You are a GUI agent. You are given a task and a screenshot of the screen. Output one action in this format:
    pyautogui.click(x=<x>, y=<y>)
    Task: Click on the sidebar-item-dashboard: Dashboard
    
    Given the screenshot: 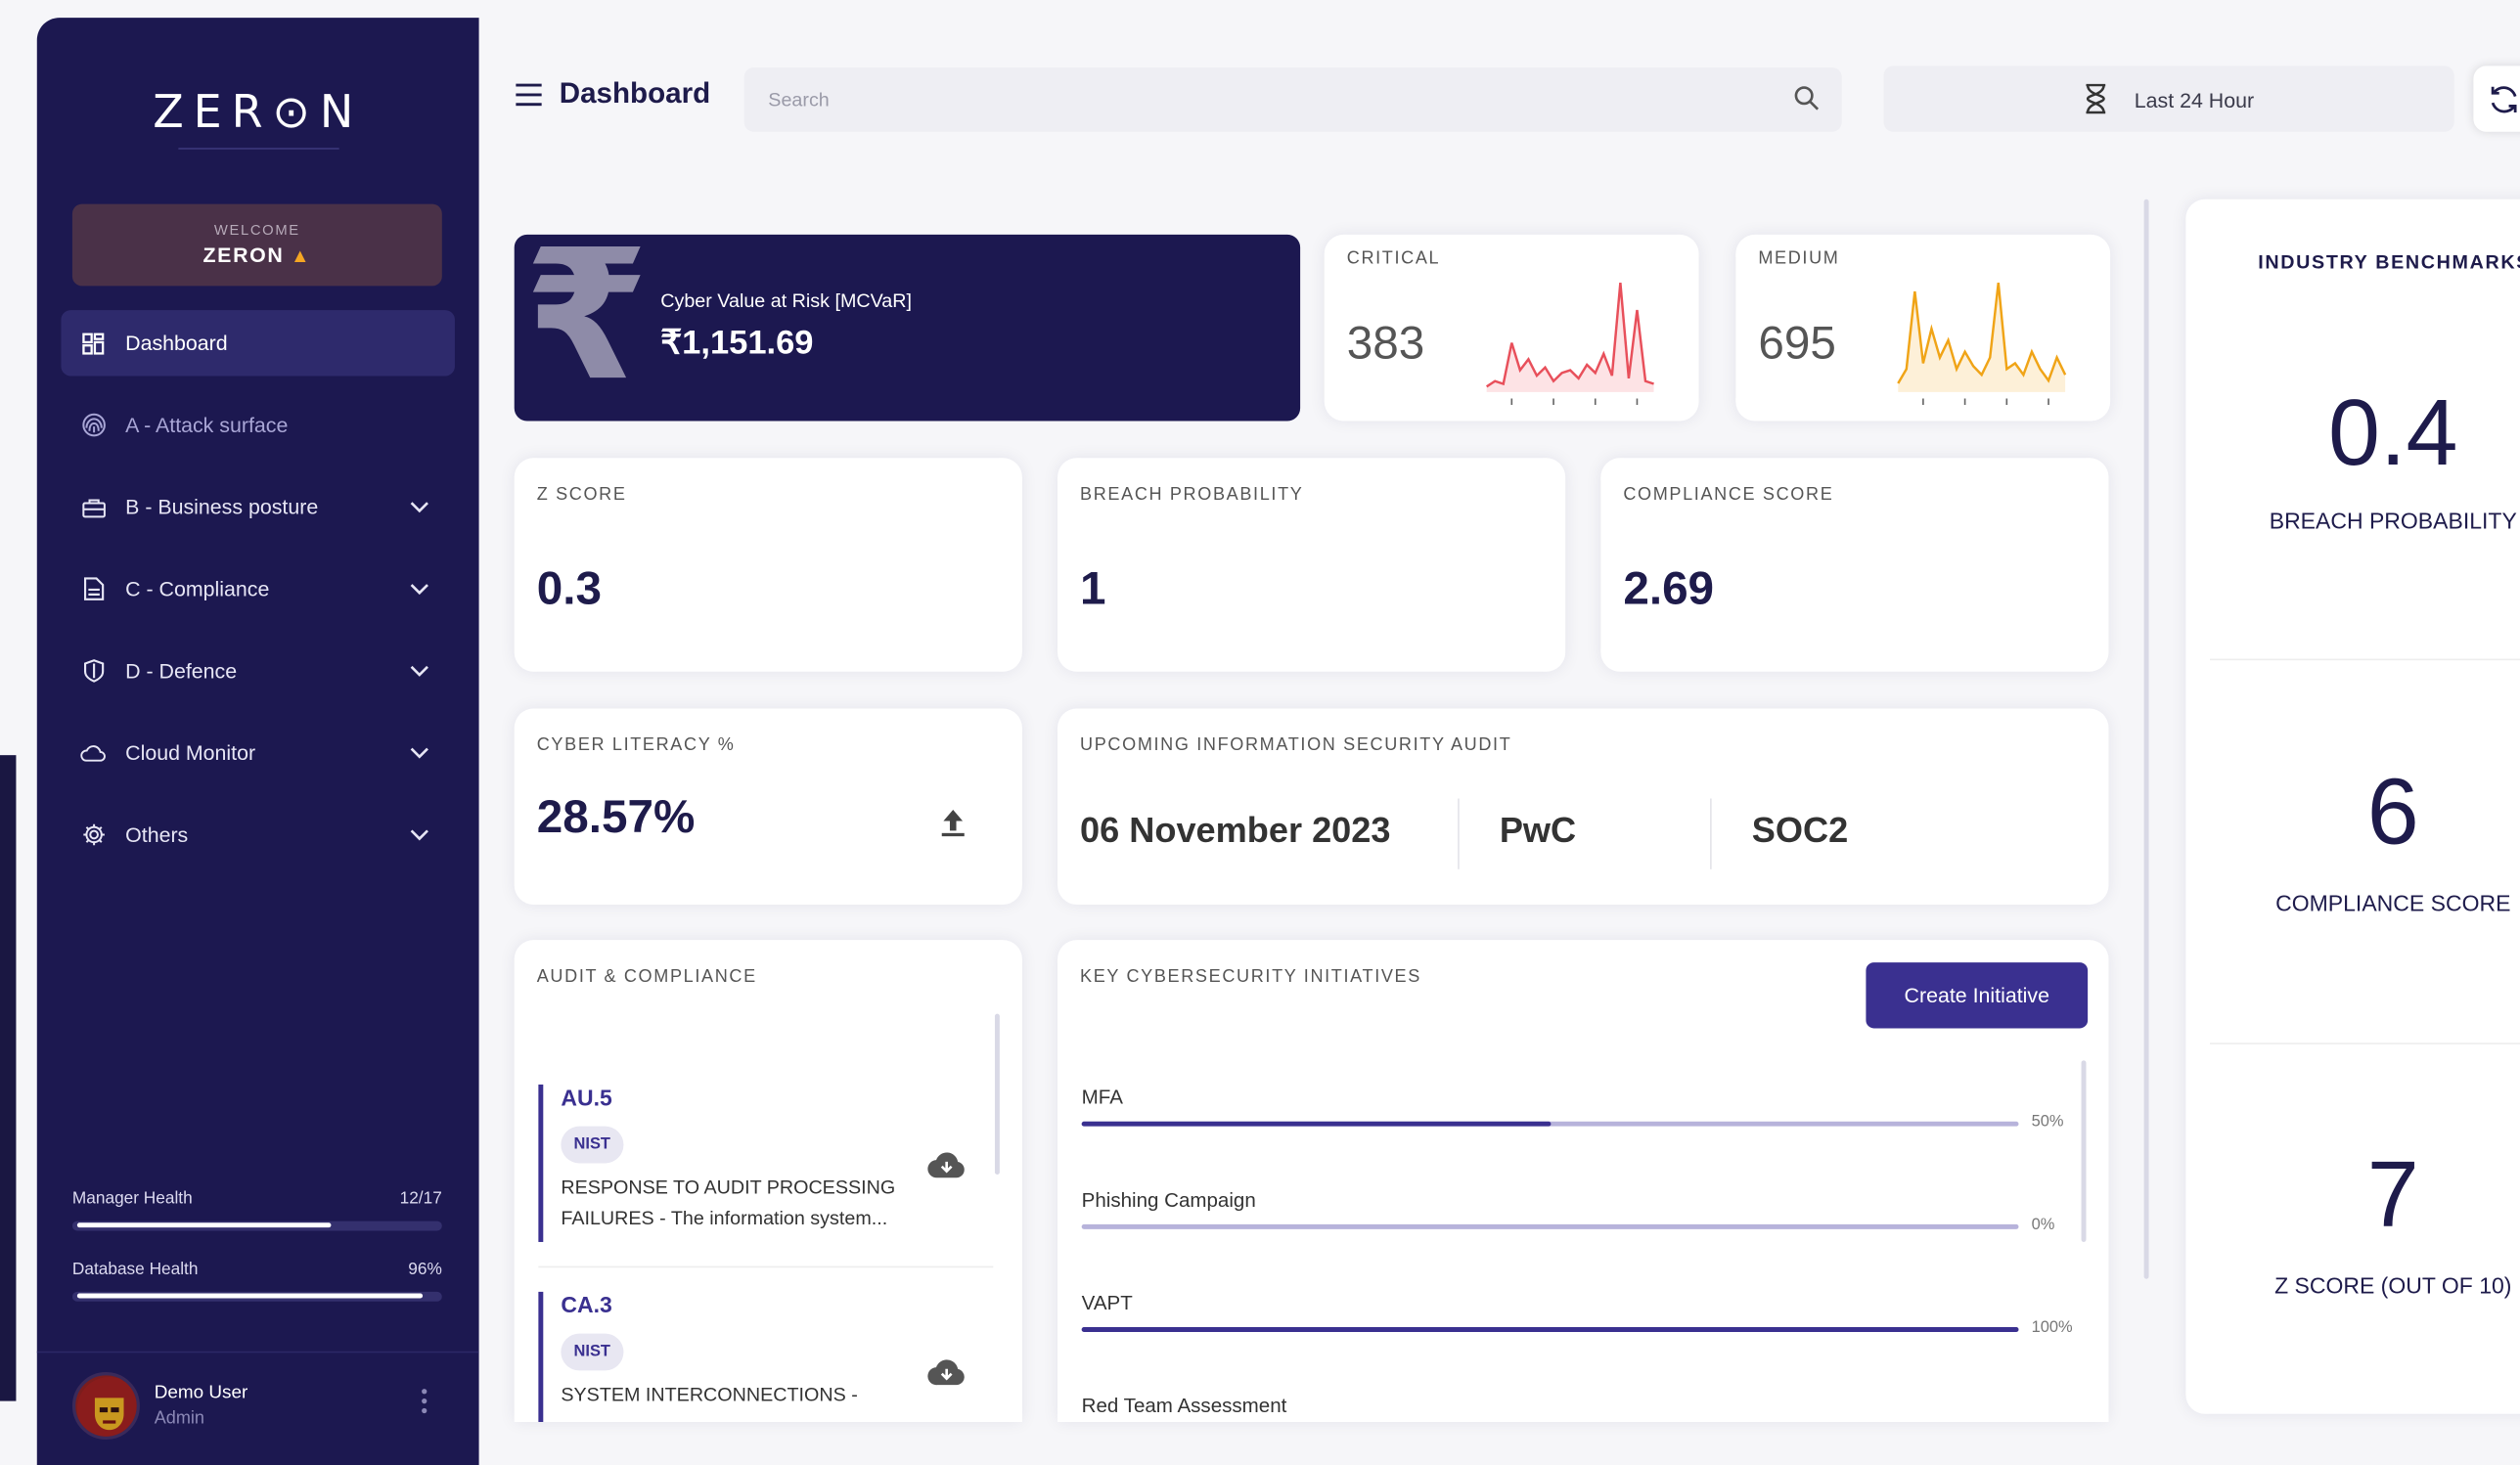 What is the action you would take?
    pyautogui.click(x=258, y=343)
    